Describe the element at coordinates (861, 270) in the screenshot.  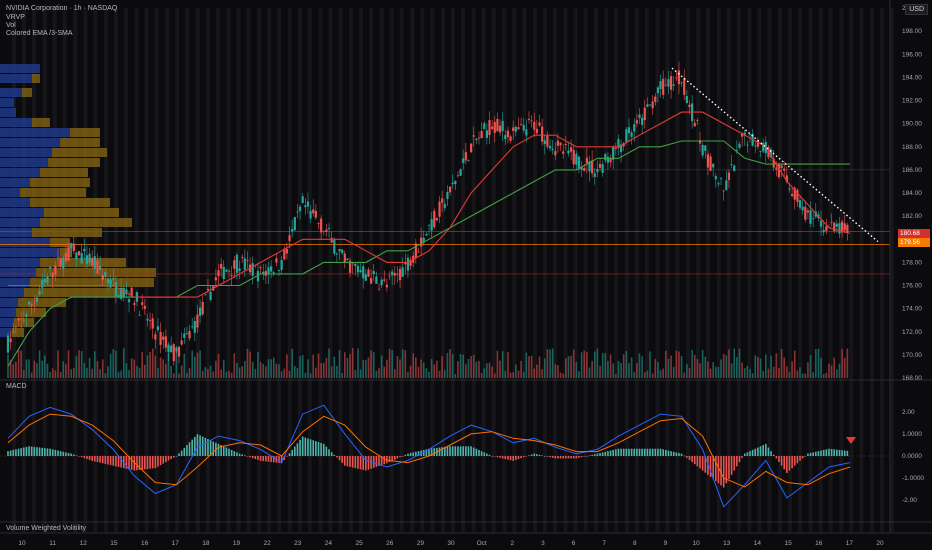
I see `session-band` at that location.